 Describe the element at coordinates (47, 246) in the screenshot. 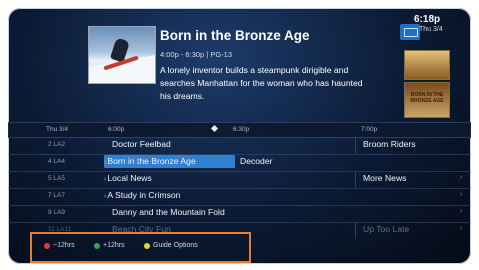

I see `red-button-icon` at that location.